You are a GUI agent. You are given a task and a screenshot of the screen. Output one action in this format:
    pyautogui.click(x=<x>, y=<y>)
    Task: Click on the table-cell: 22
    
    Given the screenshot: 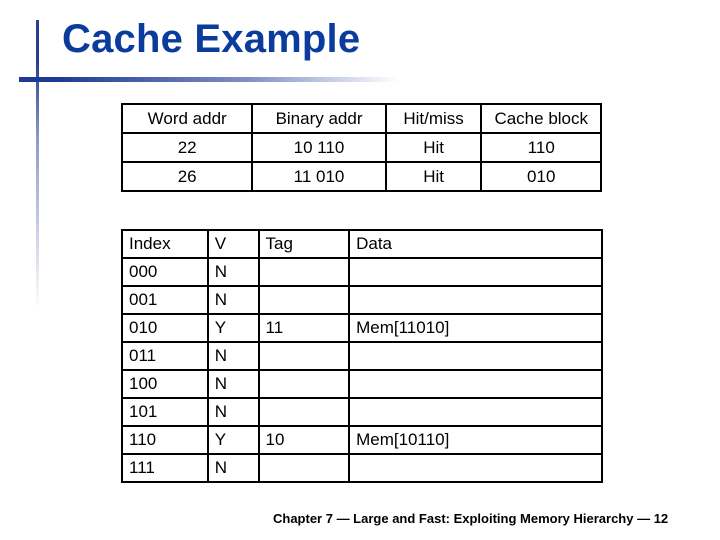 What is the action you would take?
    pyautogui.click(x=187, y=147)
    